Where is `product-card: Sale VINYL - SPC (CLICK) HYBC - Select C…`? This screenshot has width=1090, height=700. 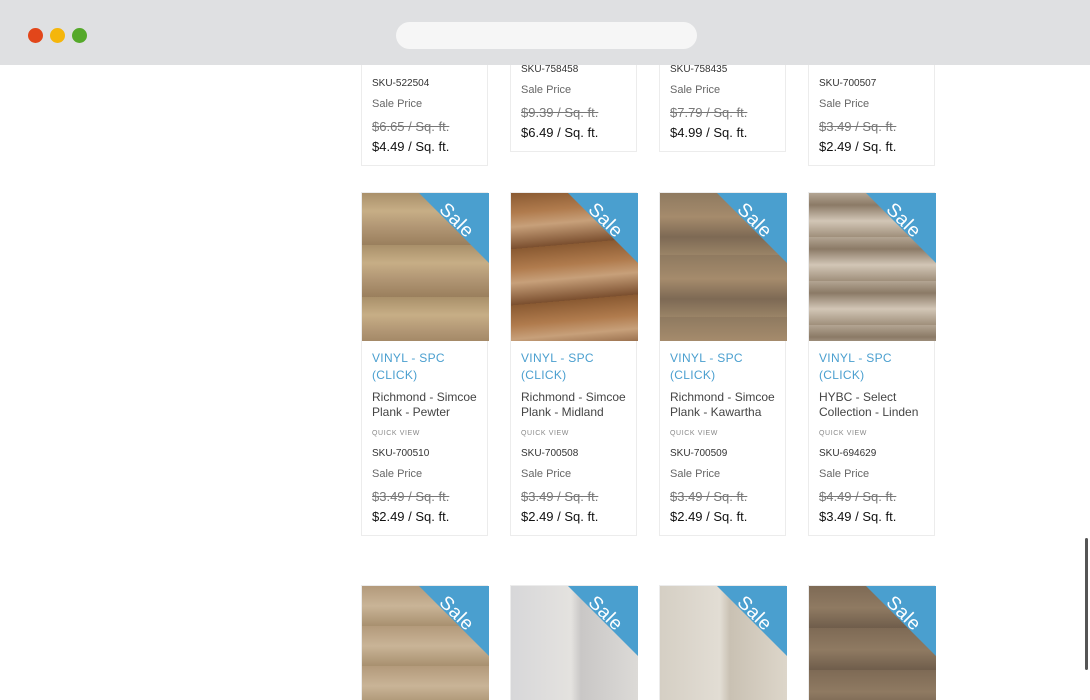 product-card: Sale VINYL - SPC (CLICK) HYBC - Select C… is located at coordinates (872, 364).